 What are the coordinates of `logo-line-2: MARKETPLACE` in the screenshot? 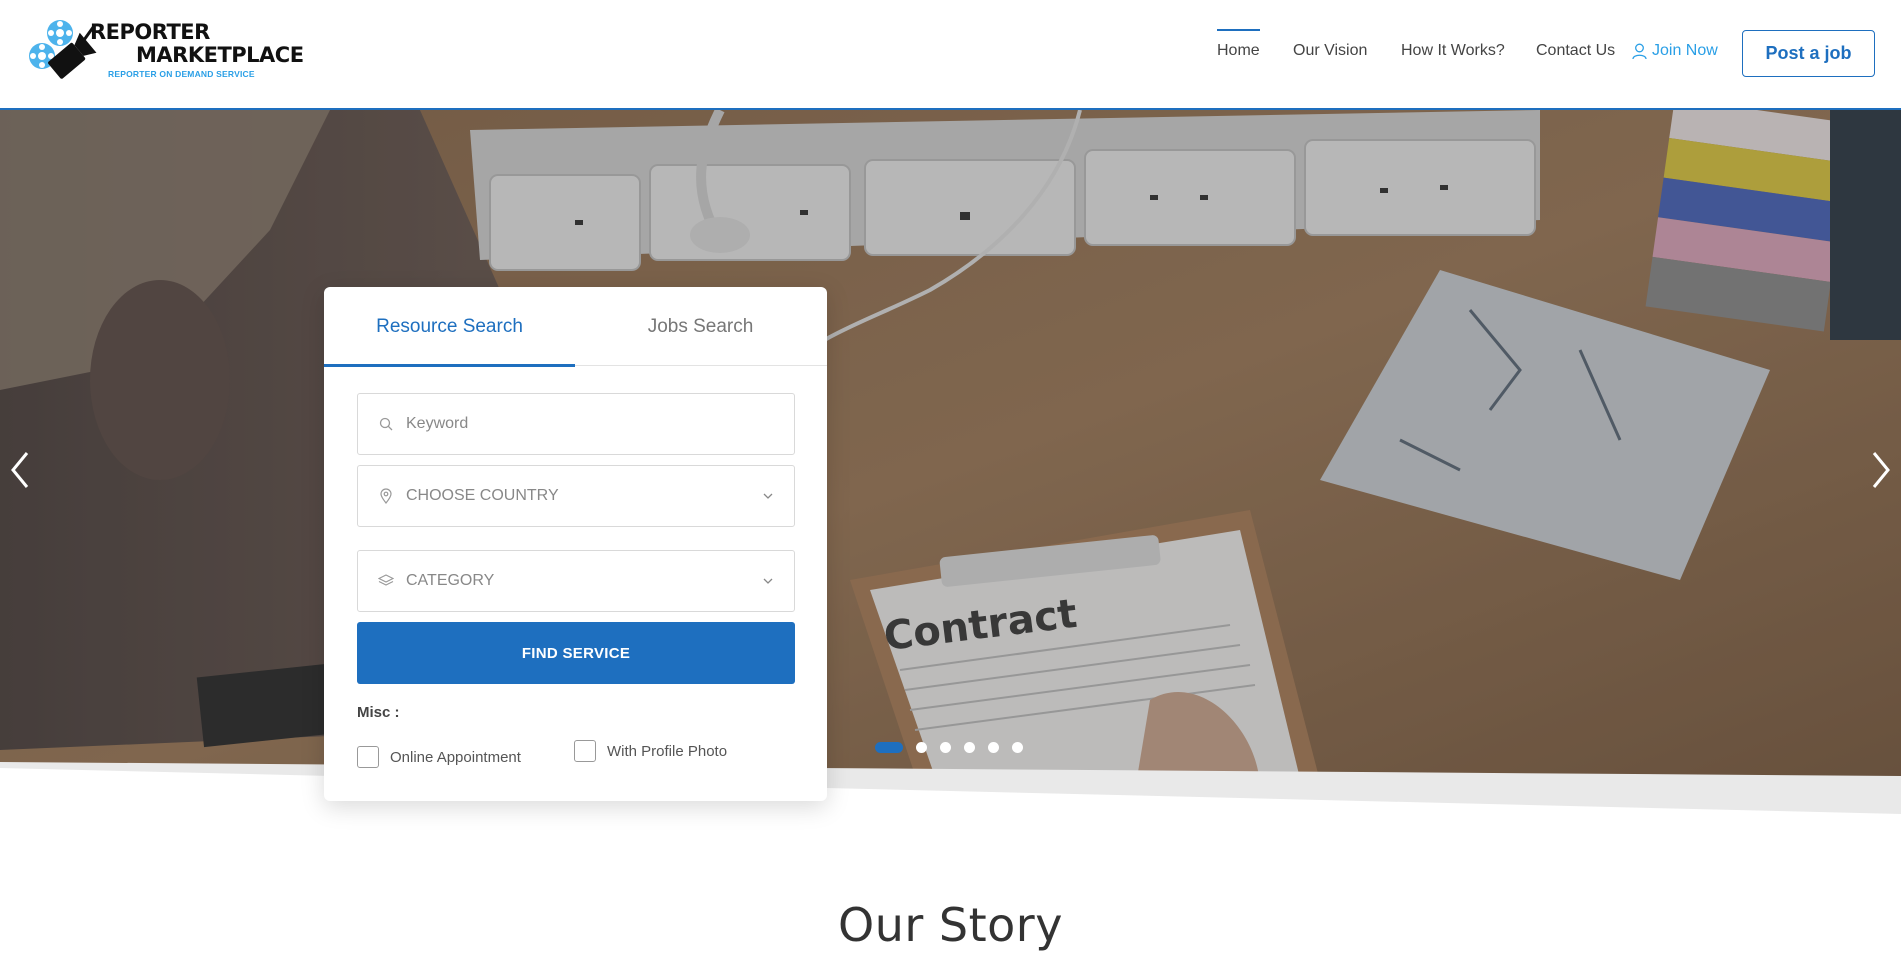 It's located at (220, 55).